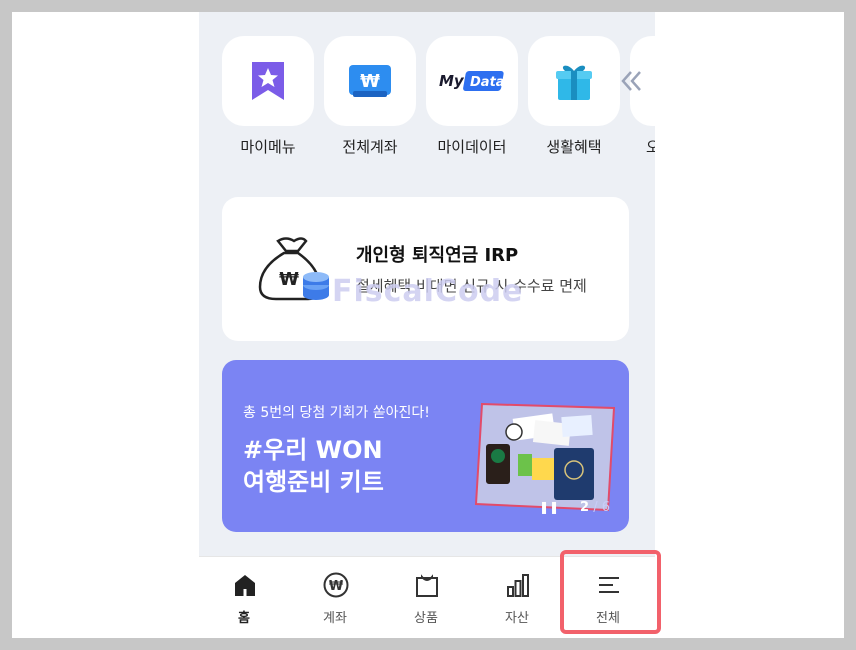 Image resolution: width=856 pixels, height=650 pixels. What do you see at coordinates (452, 81) in the screenshot?
I see `svg-text: My` at bounding box center [452, 81].